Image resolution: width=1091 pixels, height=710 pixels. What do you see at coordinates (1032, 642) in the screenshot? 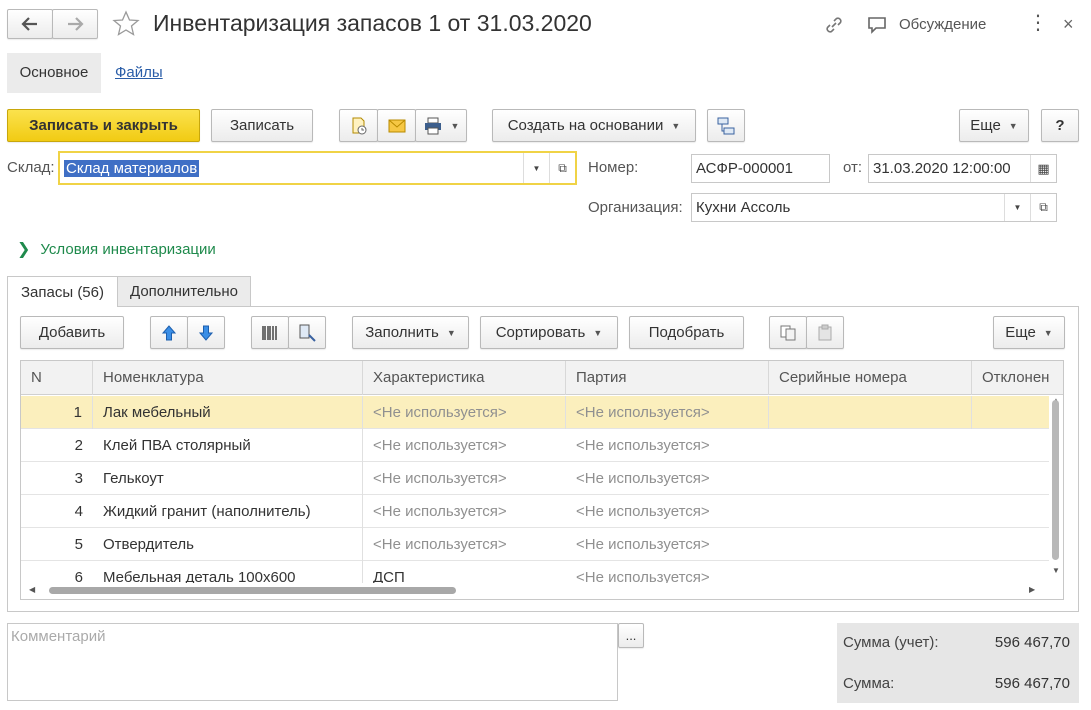
I see `sum-account-value: 596 467,70` at bounding box center [1032, 642].